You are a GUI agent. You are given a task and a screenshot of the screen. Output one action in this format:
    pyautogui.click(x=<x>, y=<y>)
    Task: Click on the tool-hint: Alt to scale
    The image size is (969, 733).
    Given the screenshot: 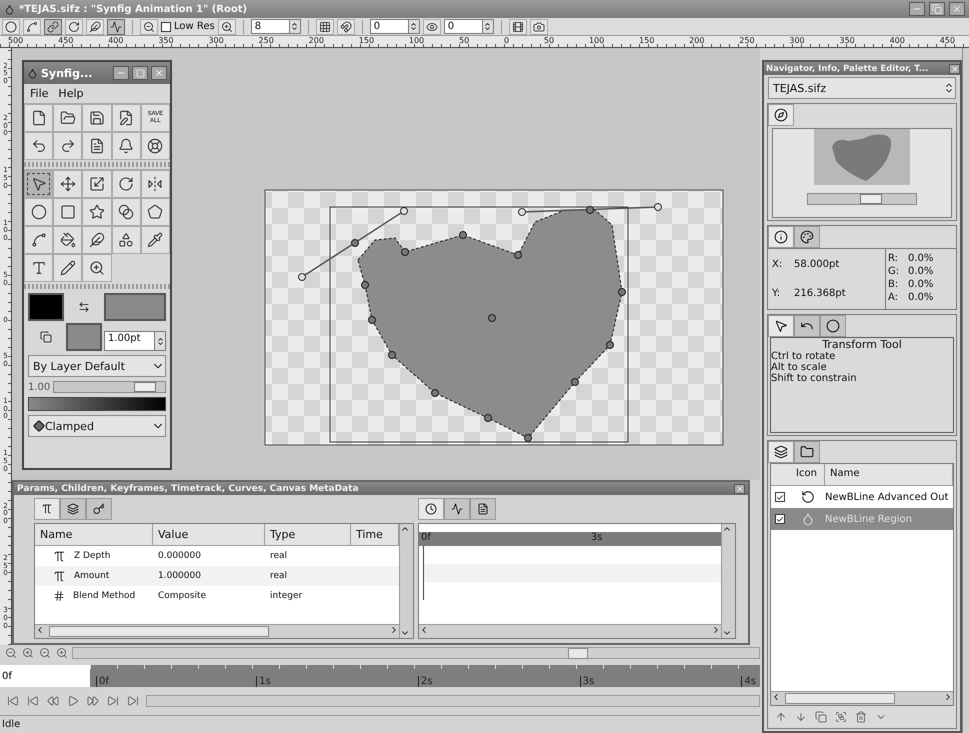 What is the action you would take?
    pyautogui.click(x=799, y=367)
    